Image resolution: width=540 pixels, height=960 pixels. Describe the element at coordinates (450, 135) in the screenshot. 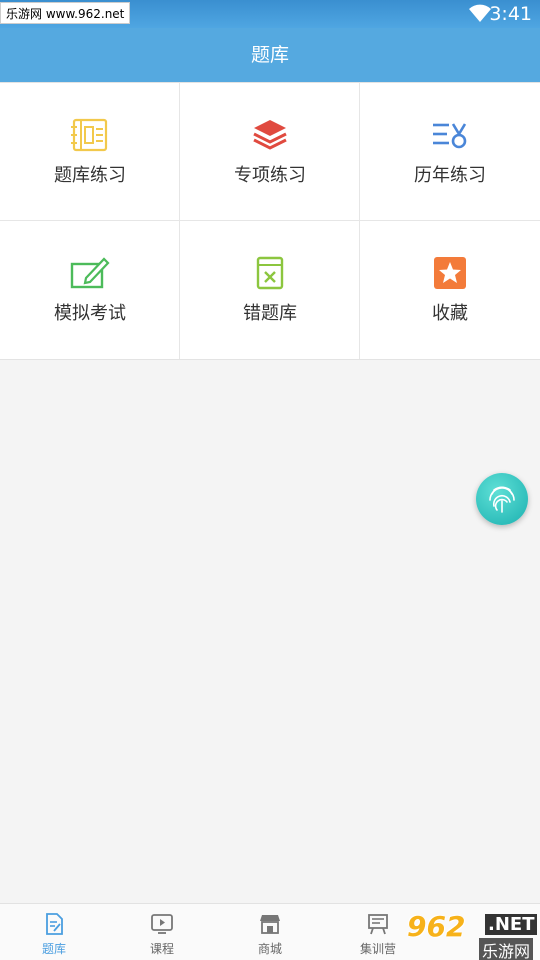

I see `list-medal-icon` at that location.